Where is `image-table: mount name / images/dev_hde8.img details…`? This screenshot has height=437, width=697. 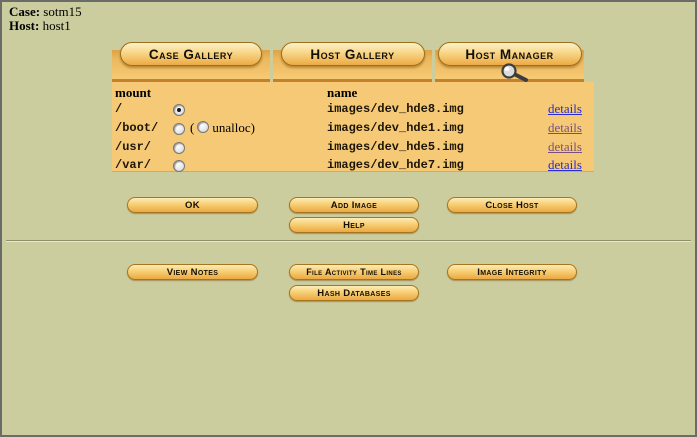 image-table: mount name / images/dev_hde8.img details… is located at coordinates (353, 127).